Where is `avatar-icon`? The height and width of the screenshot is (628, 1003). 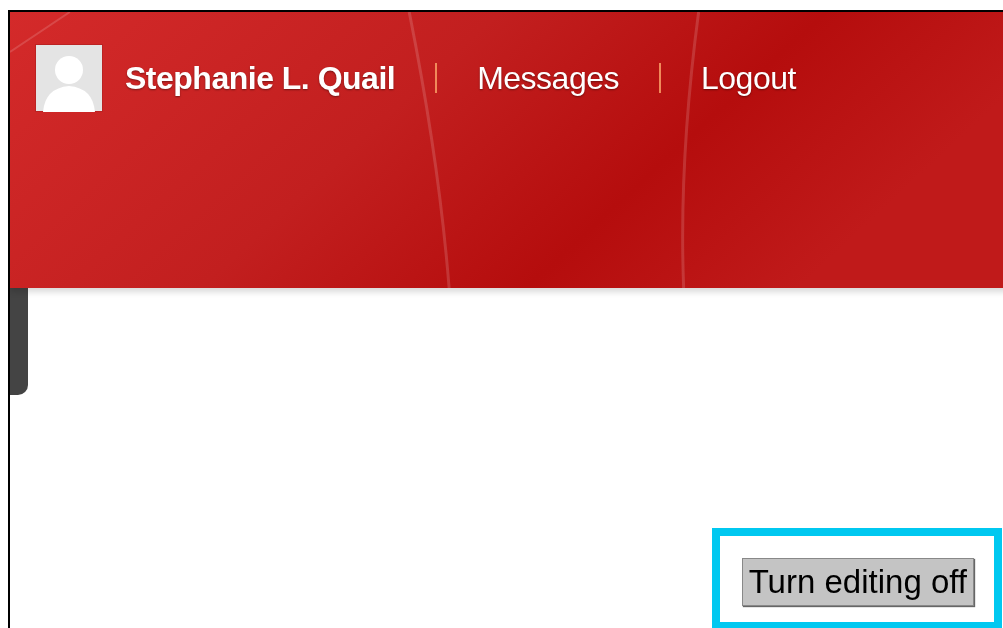 avatar-icon is located at coordinates (69, 78).